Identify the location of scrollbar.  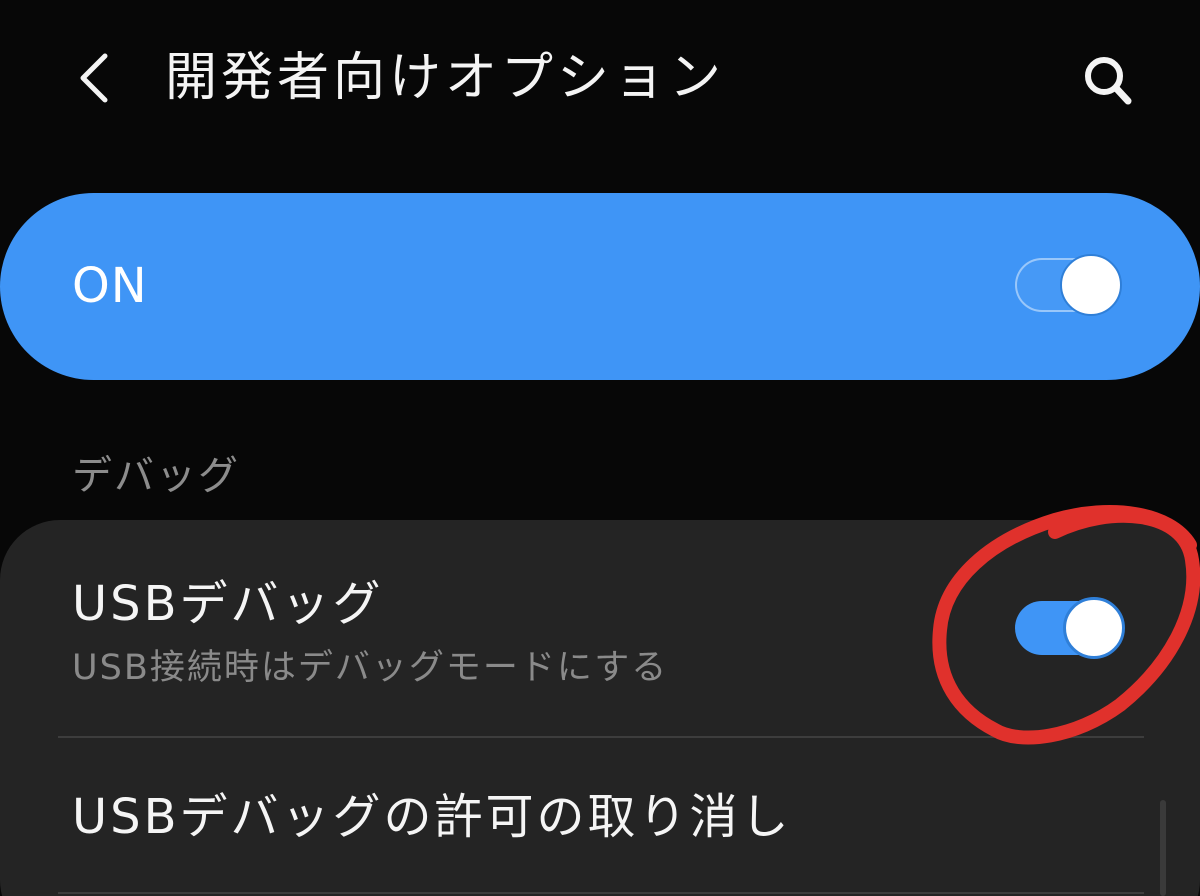
(1163, 848).